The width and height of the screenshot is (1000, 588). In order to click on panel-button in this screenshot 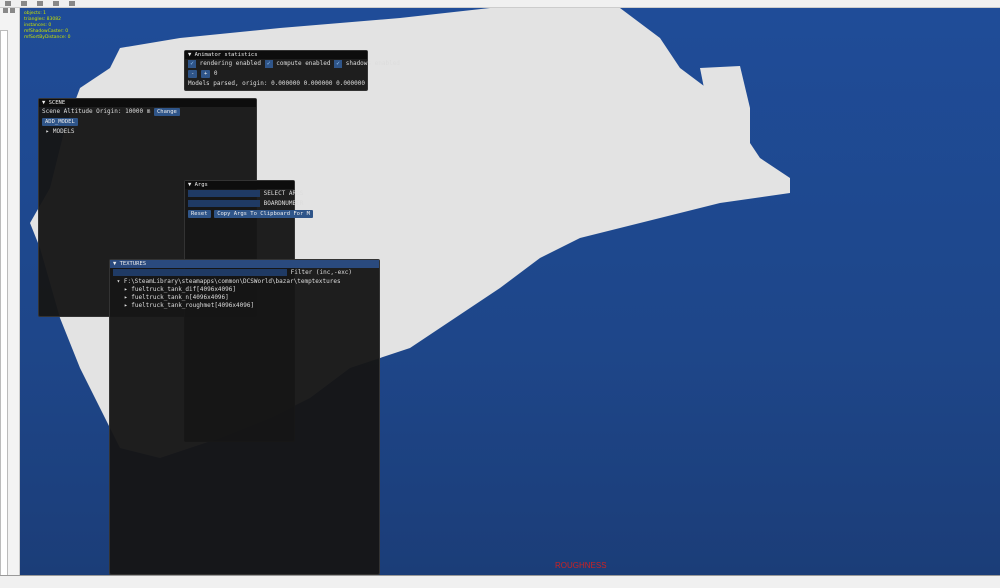, I will do `click(5, 10)`.